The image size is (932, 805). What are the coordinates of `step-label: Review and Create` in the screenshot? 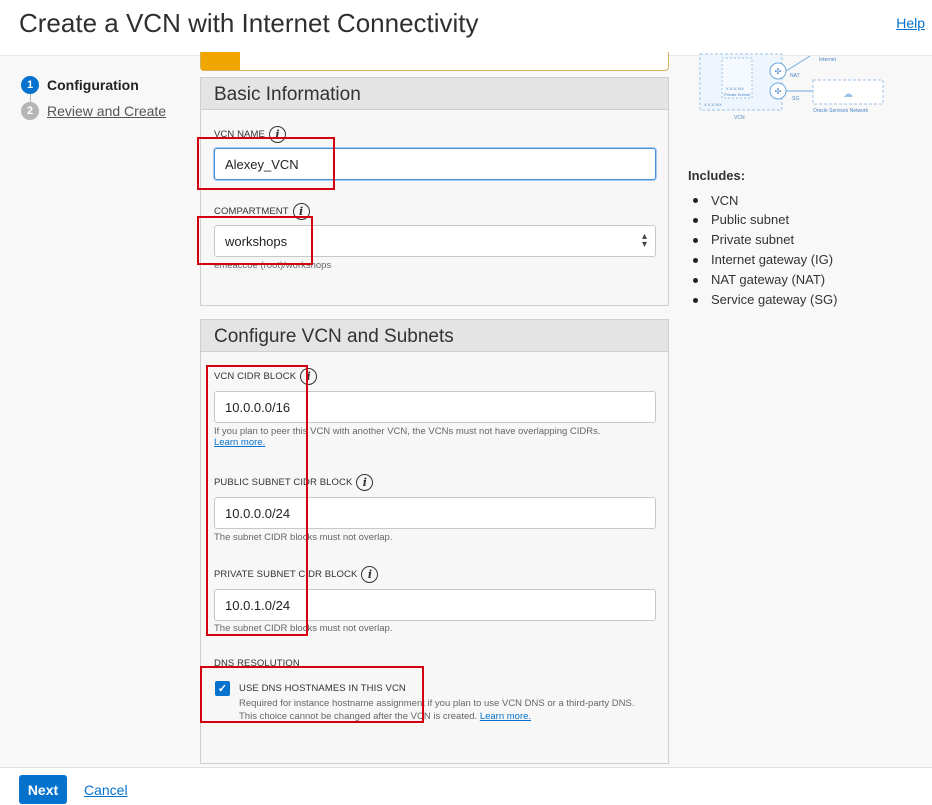 It's located at (106, 111).